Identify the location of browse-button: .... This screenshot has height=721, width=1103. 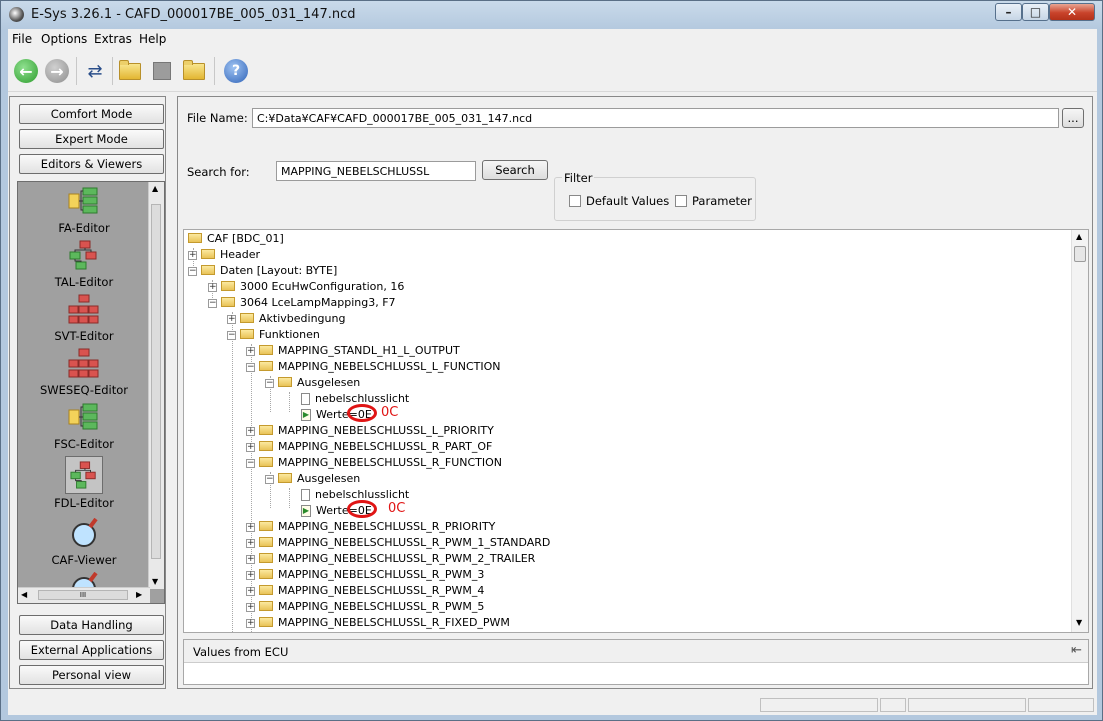
(1073, 118).